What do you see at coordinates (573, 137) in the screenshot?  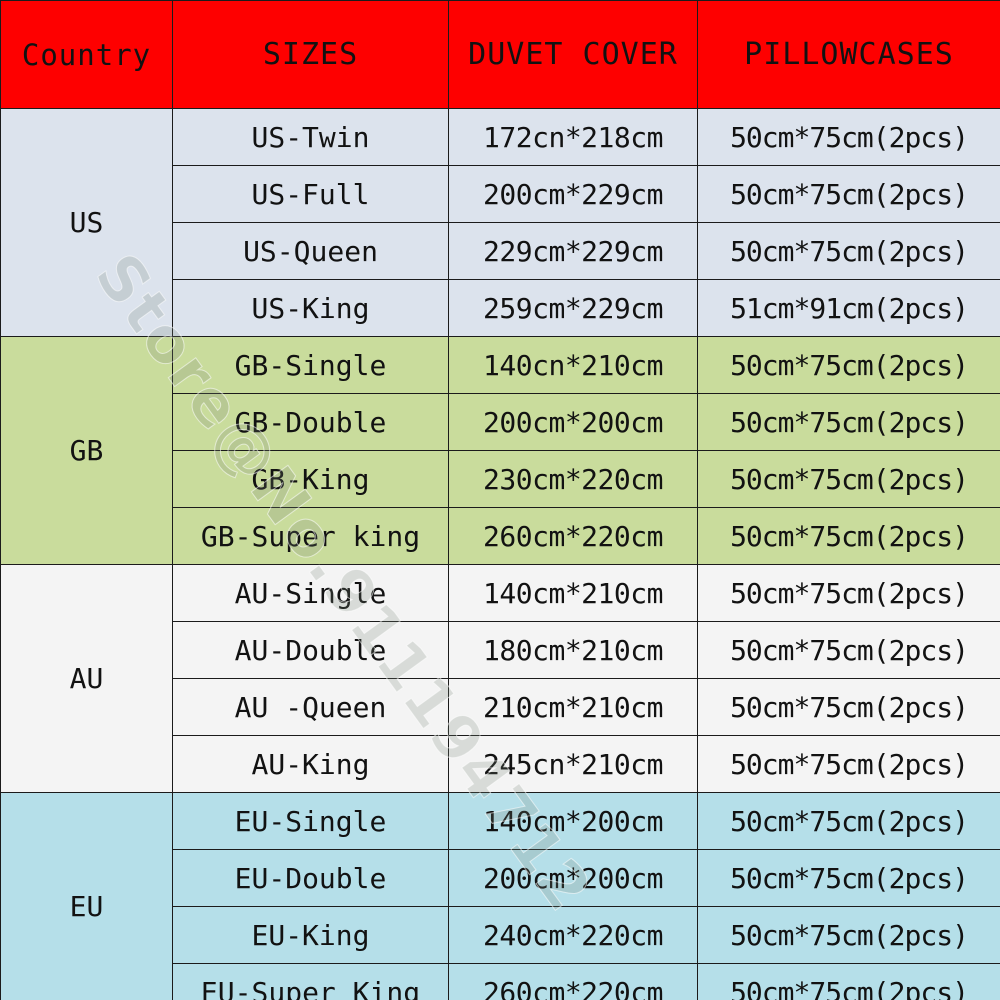 I see `duvet-cover-cell: 172cn*218cm` at bounding box center [573, 137].